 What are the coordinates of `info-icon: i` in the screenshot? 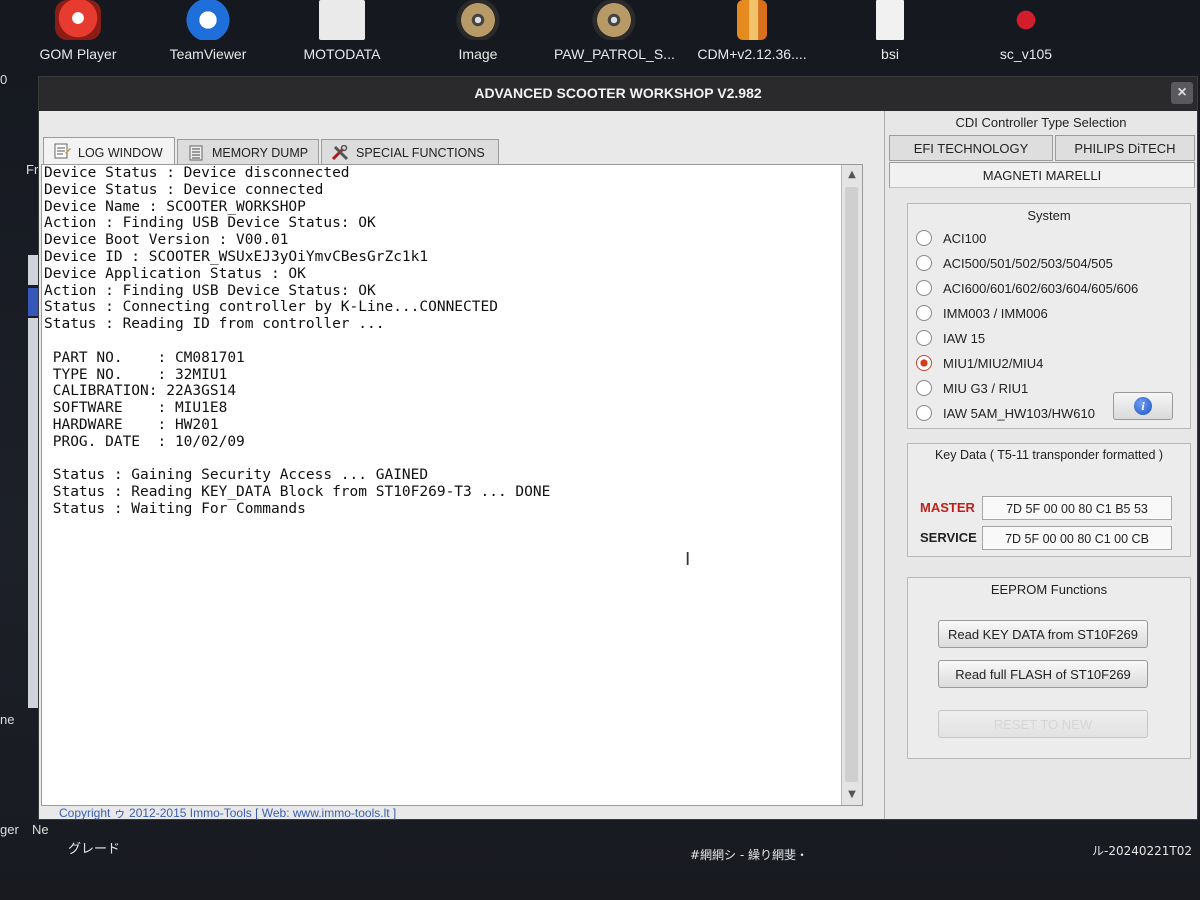 It's located at (1143, 406).